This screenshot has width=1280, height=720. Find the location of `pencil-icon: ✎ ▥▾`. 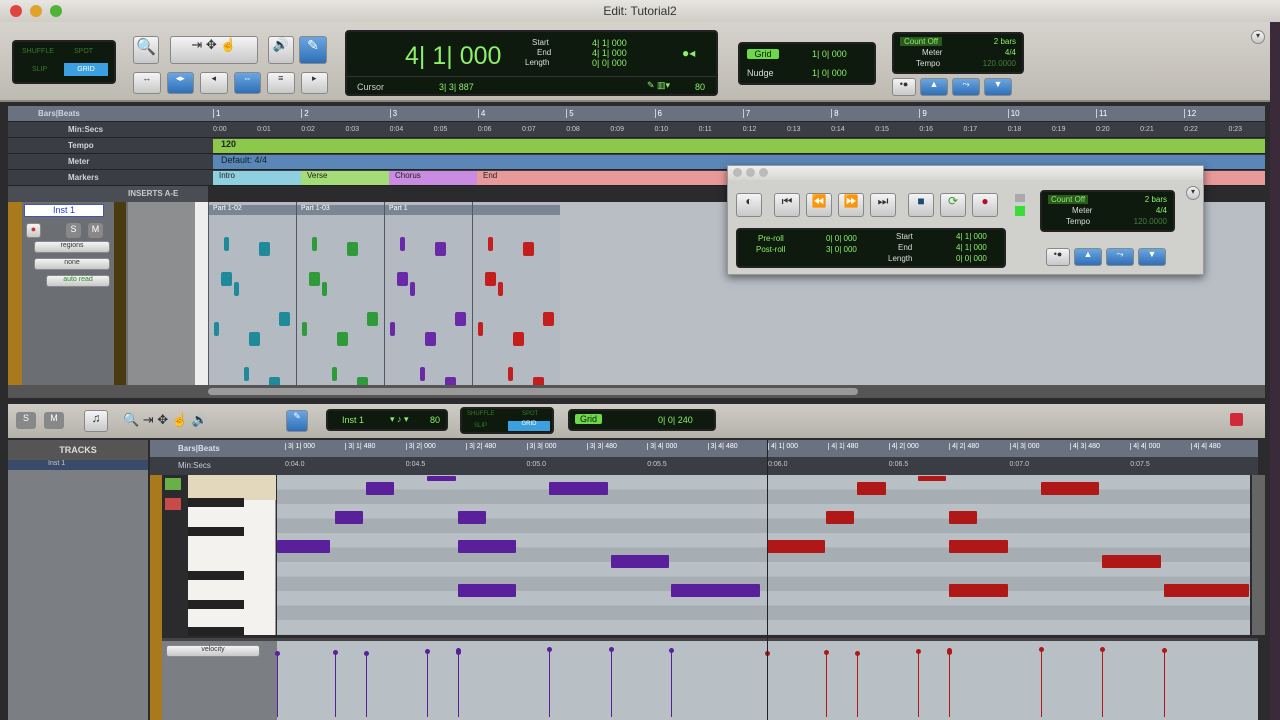

pencil-icon: ✎ ▥▾ is located at coordinates (658, 85).